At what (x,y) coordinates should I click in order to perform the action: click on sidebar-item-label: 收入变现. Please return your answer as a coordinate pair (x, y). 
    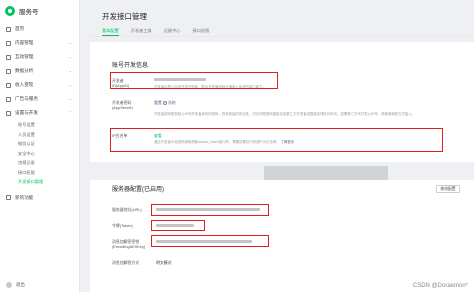
    Looking at the image, I should click on (24, 84).